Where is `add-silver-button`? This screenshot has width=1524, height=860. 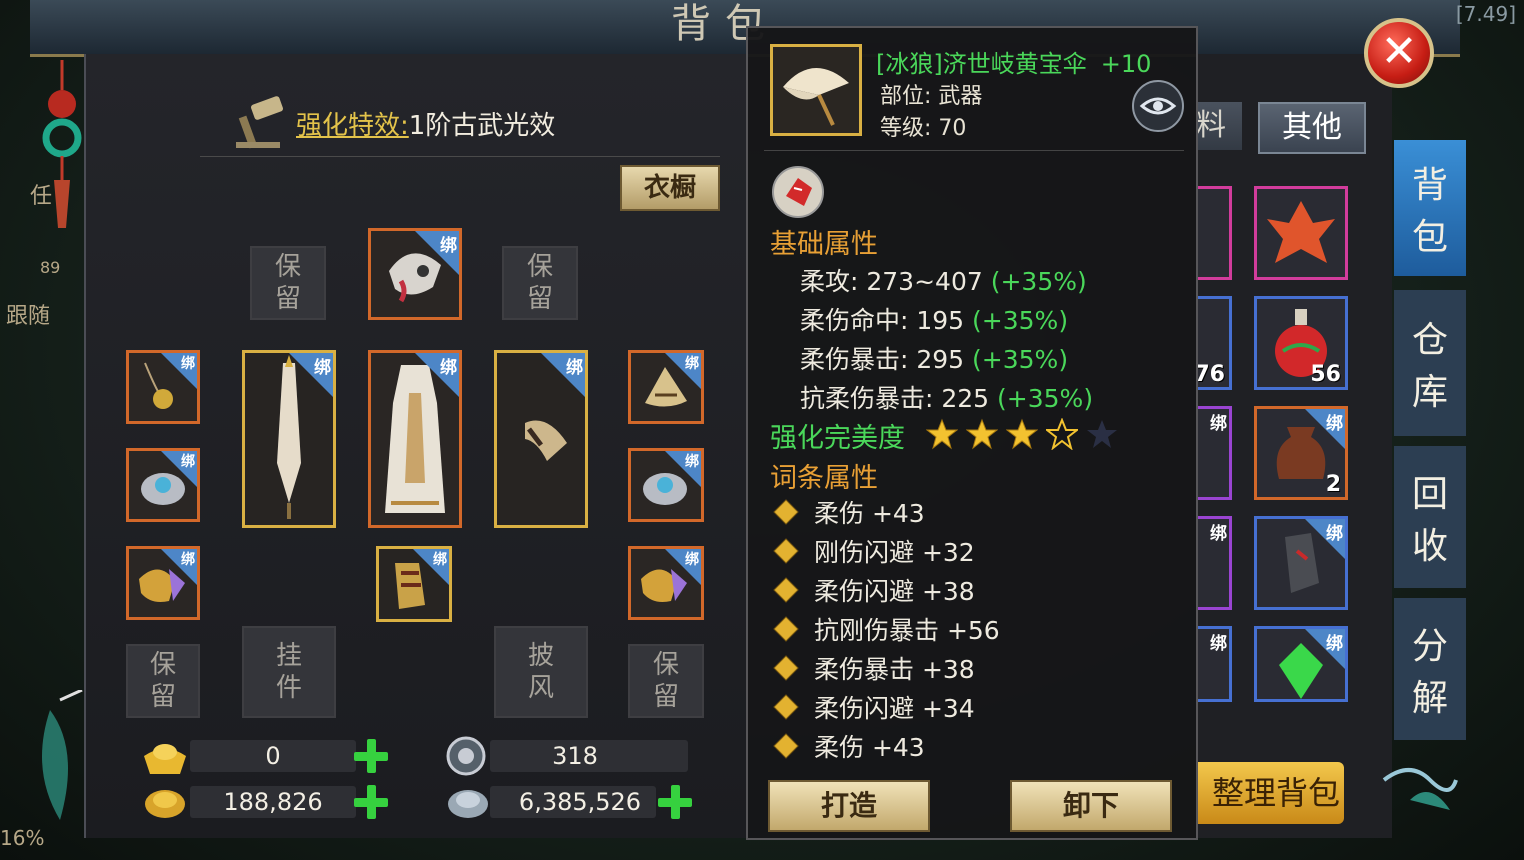
add-silver-button is located at coordinates (675, 802).